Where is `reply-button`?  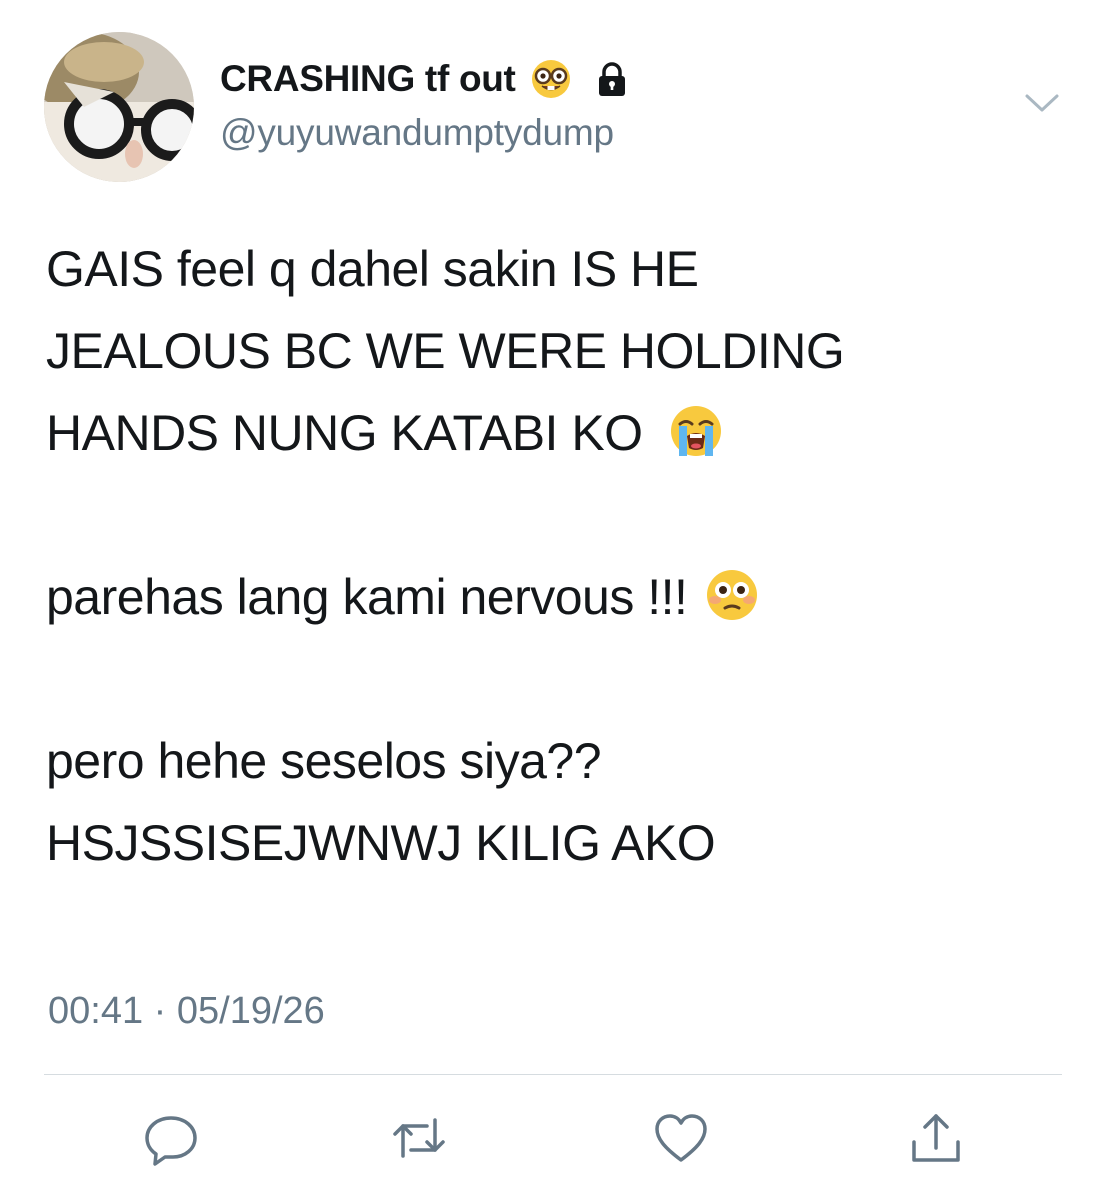 reply-button is located at coordinates (171, 1138).